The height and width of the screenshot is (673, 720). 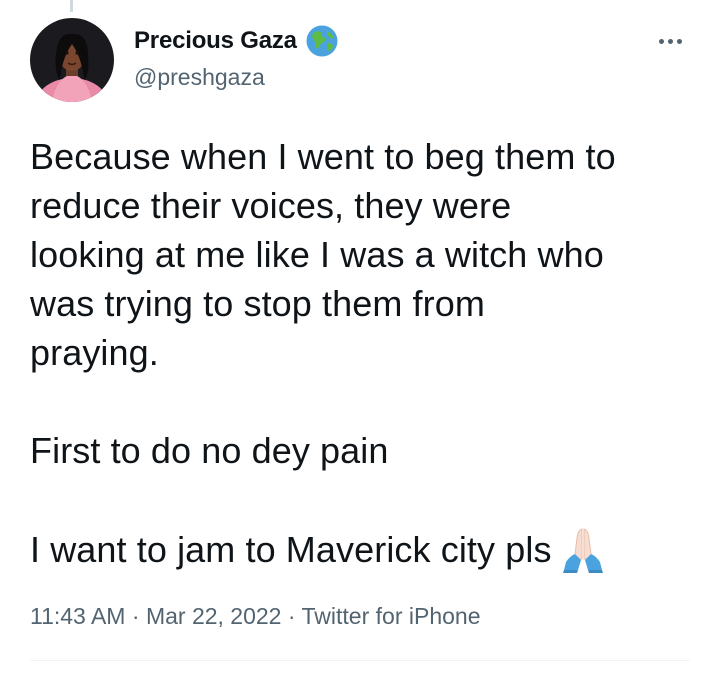 I want to click on tweet-line: I want to jam to Maverick city pls, so click(x=291, y=549).